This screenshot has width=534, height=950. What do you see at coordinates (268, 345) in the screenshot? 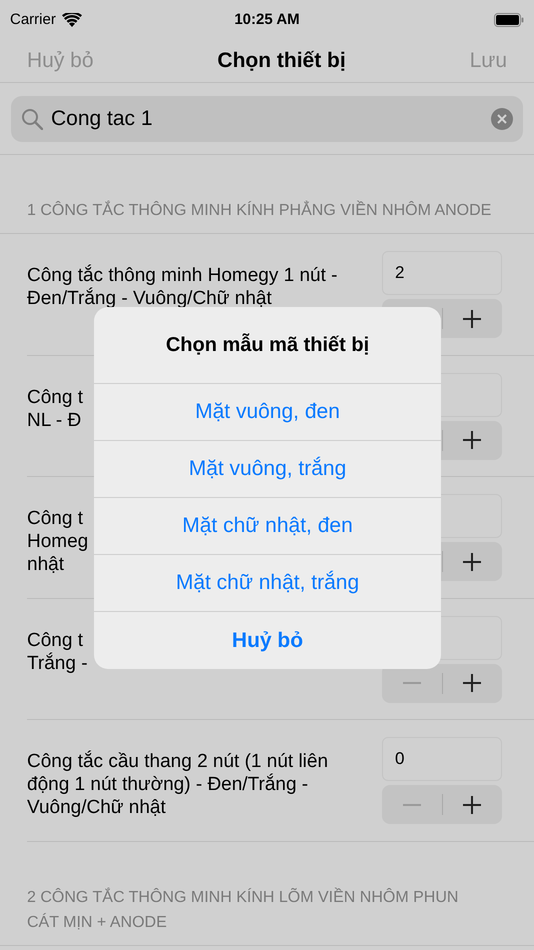
I see `alert-title: Chọn mẫu mã thiết bị` at bounding box center [268, 345].